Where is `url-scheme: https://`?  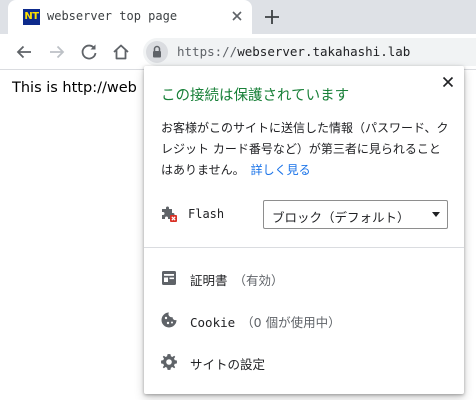 url-scheme: https:// is located at coordinates (207, 51).